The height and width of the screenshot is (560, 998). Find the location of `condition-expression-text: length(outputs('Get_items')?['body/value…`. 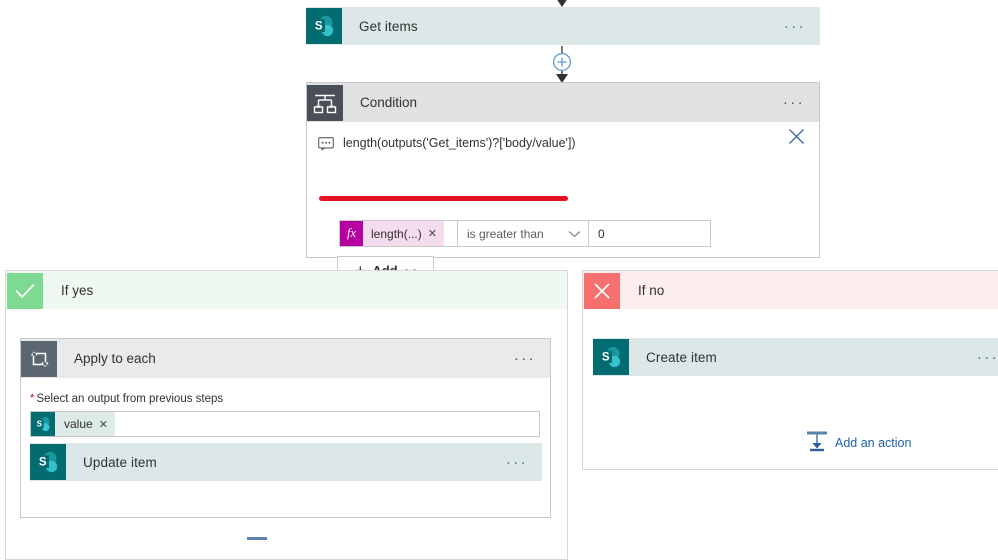

condition-expression-text: length(outputs('Get_items')?['body/value… is located at coordinates (459, 143).